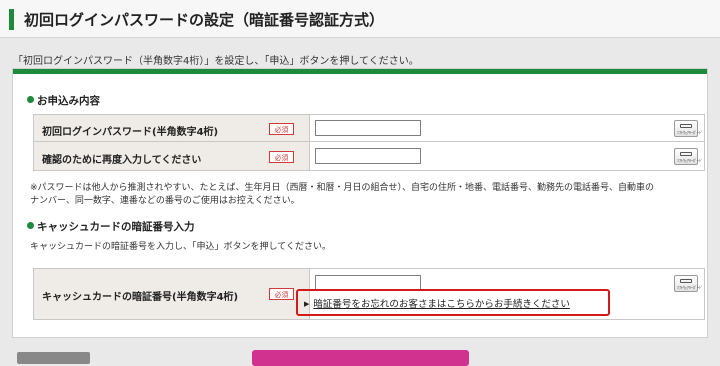  I want to click on cashcard-description: キャッシュカードの暗証番号を入力し、「申込」ボタンを押してください。, so click(180, 247).